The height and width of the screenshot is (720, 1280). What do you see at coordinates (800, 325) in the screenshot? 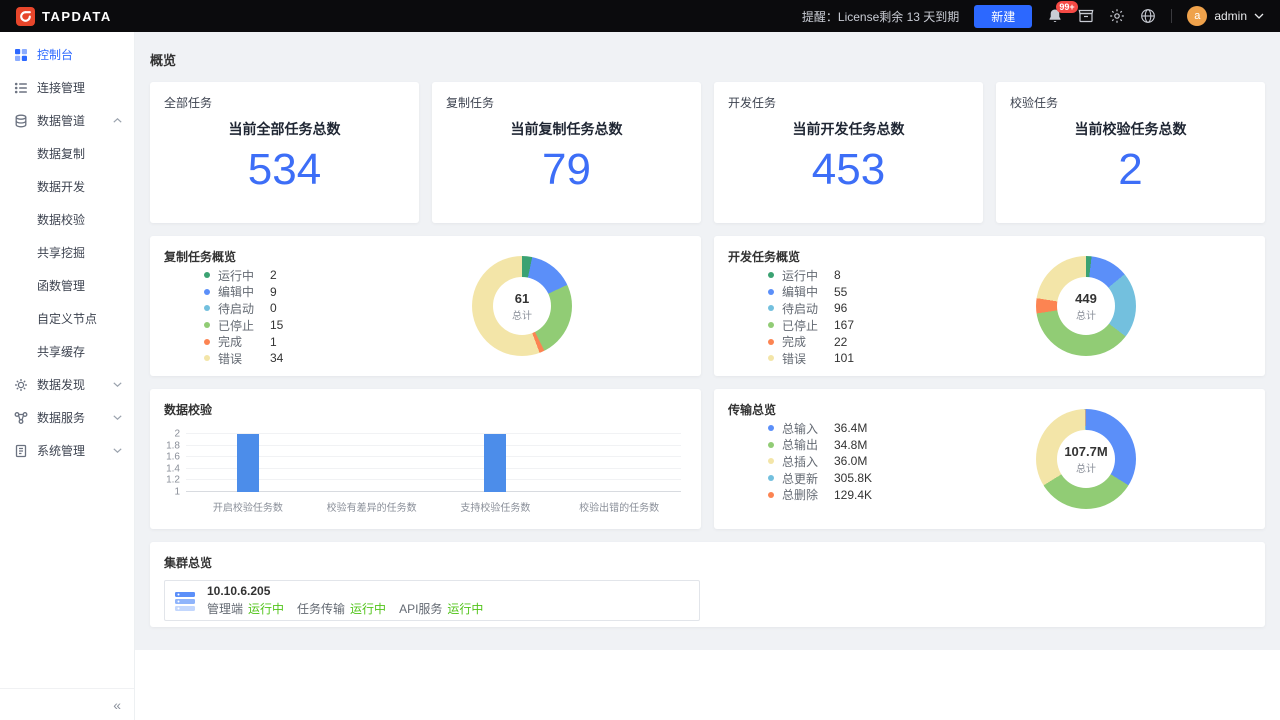
I see `legend-label: 已停止` at bounding box center [800, 325].